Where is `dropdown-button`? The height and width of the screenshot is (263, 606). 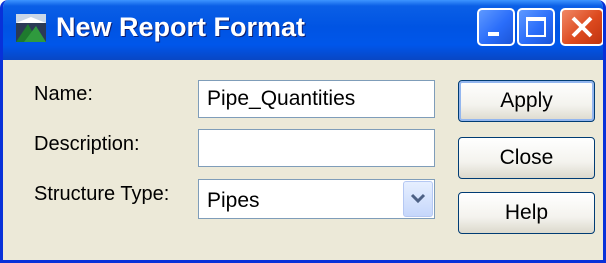 dropdown-button is located at coordinates (418, 199).